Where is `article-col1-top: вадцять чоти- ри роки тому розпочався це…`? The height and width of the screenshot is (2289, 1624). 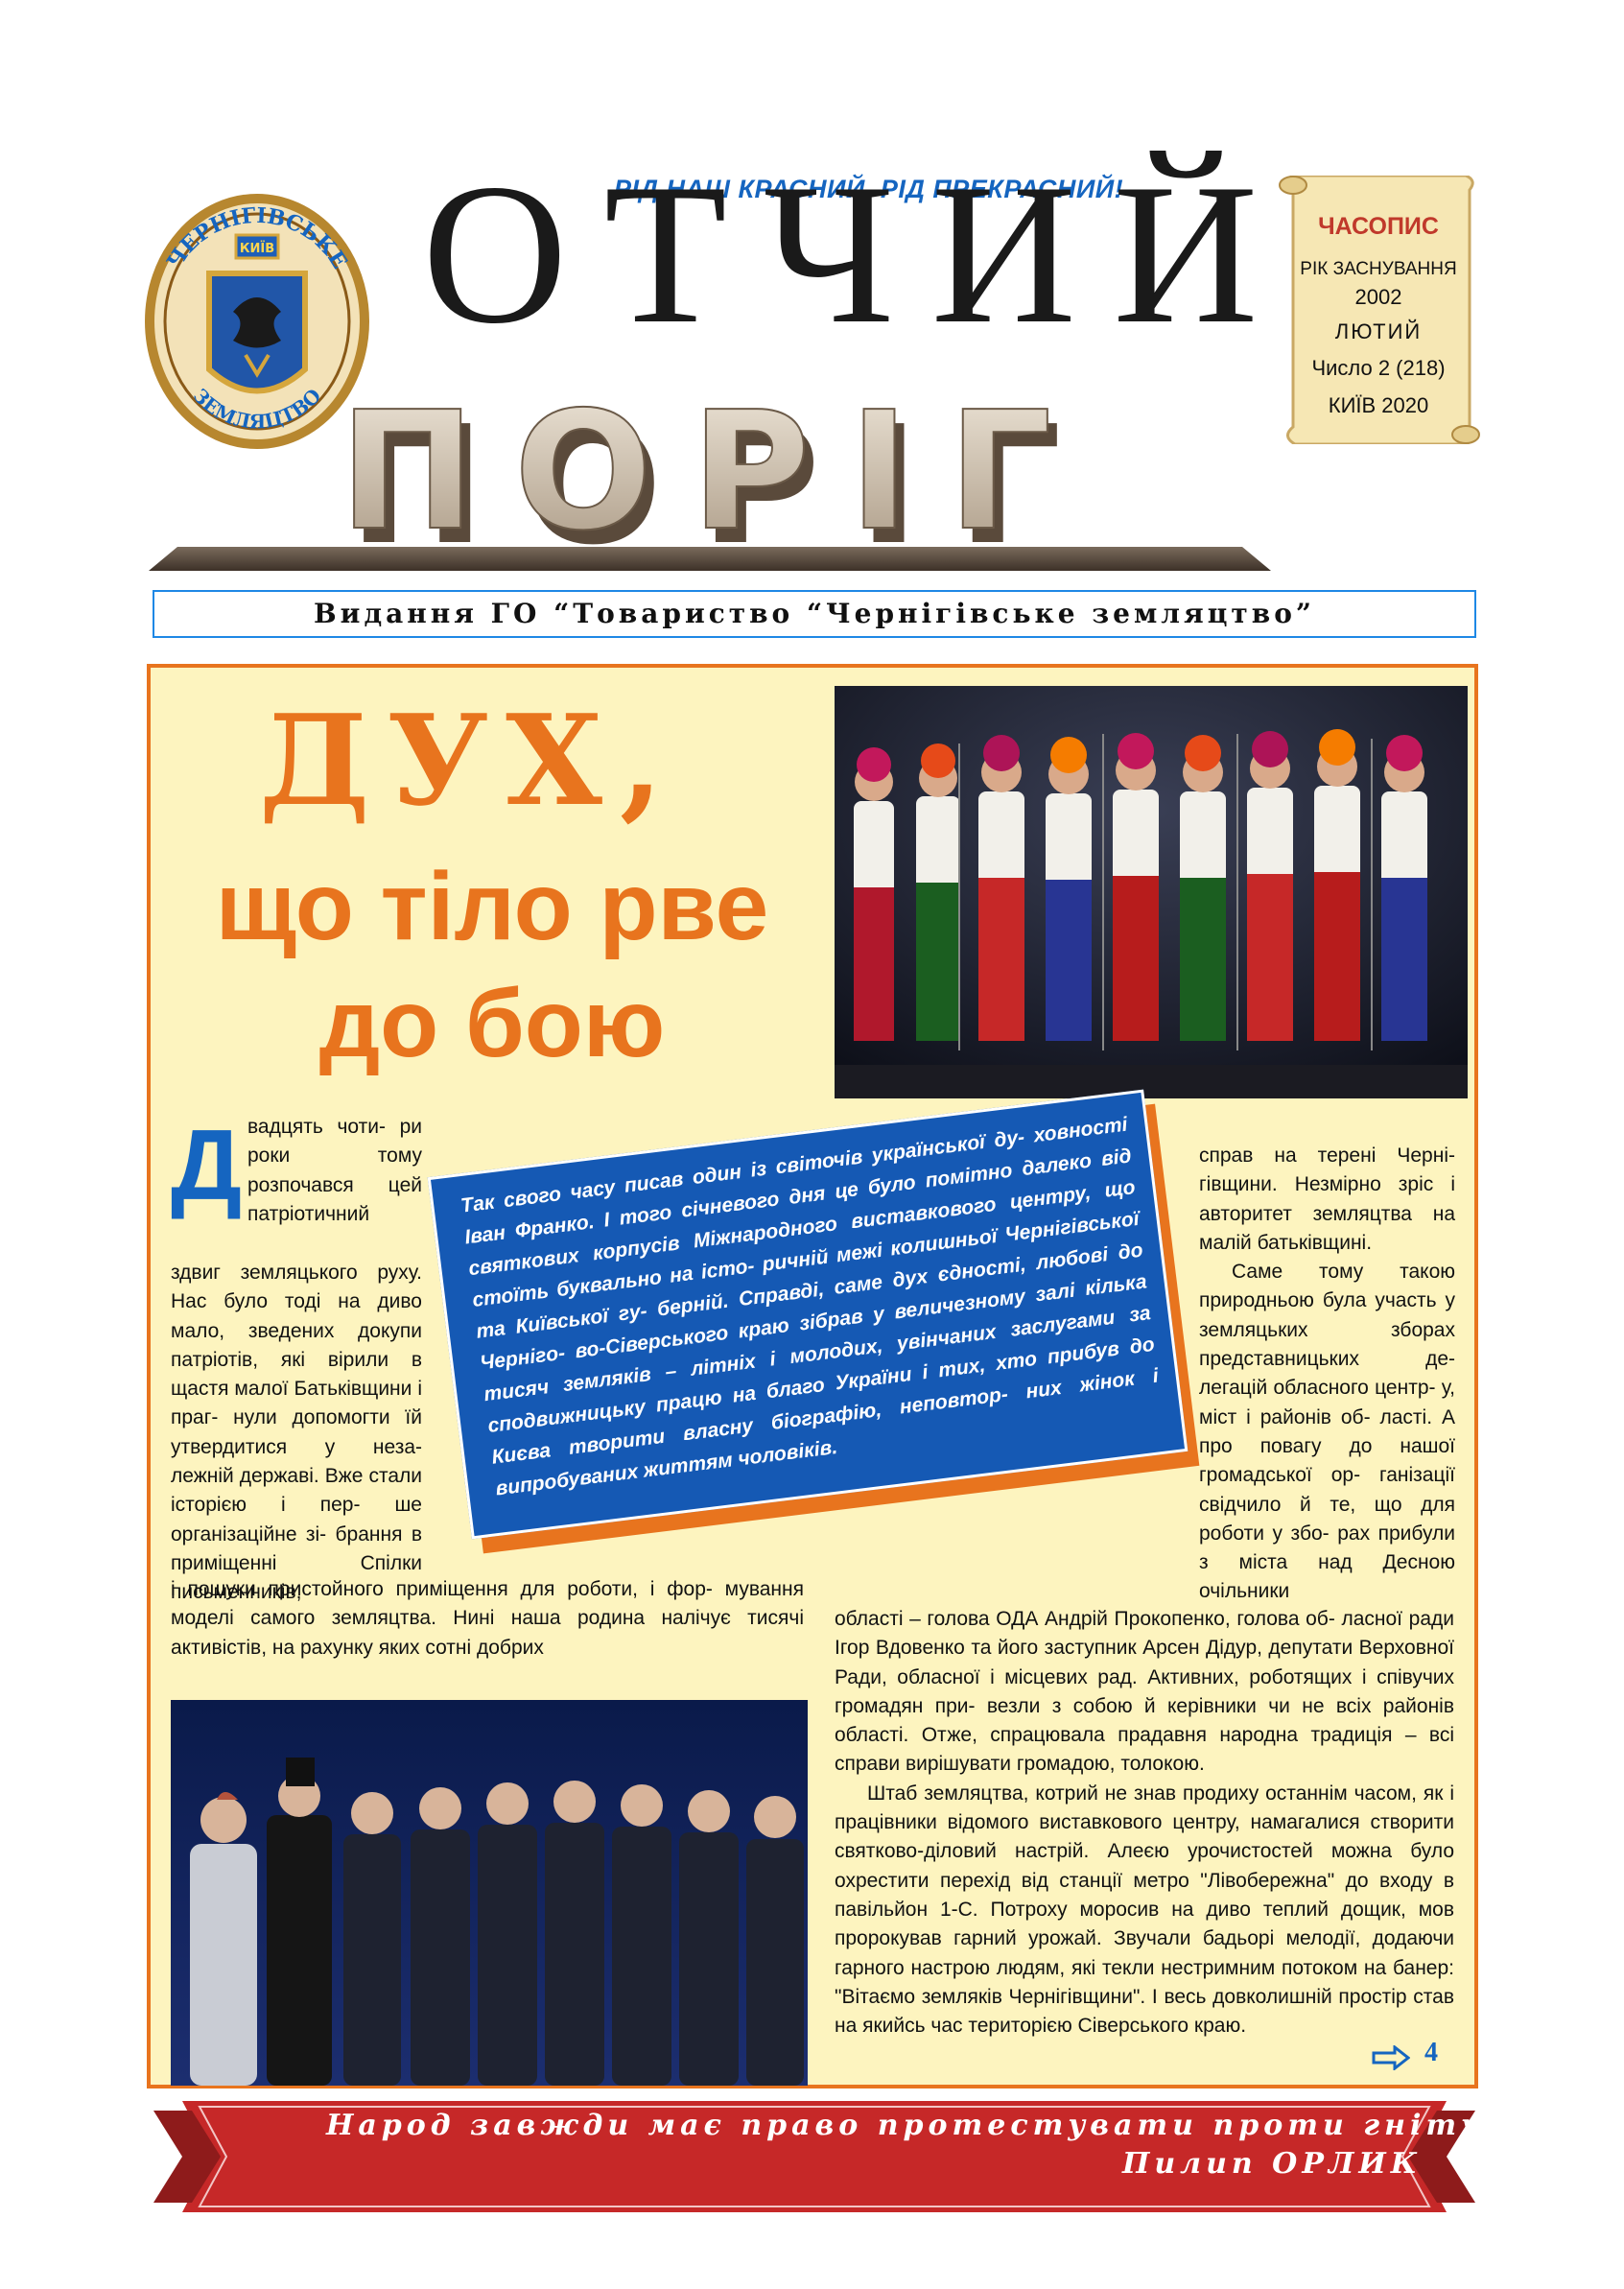 article-col1-top: вадцять чоти- ри роки тому розпочався це… is located at coordinates (334, 1170).